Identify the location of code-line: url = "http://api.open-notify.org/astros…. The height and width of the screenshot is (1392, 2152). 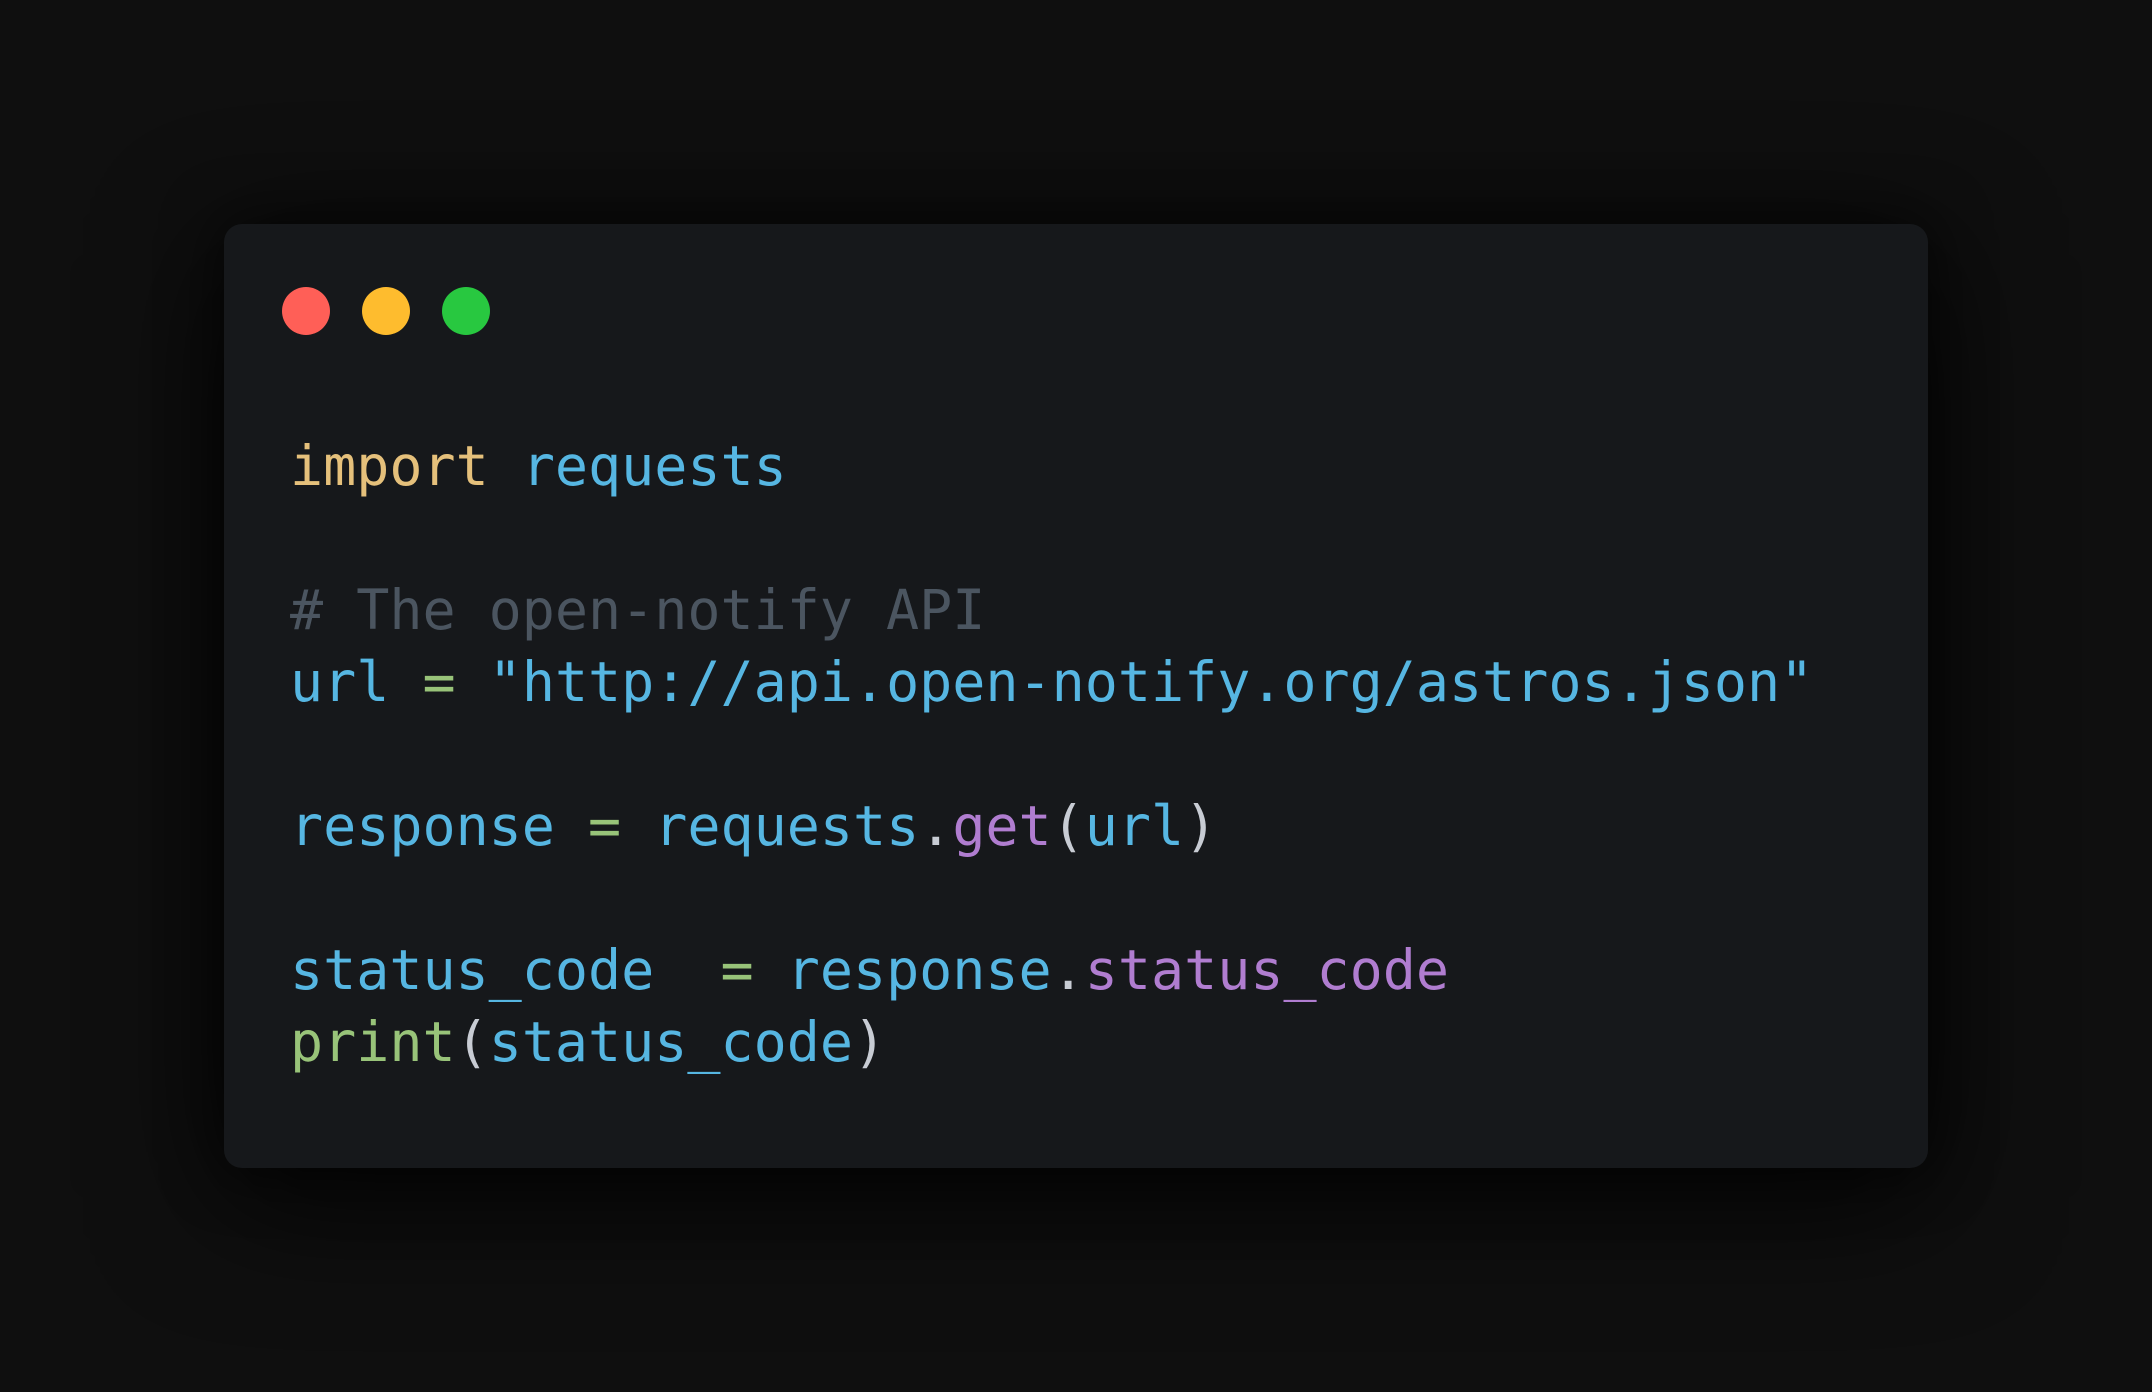
(1051, 682).